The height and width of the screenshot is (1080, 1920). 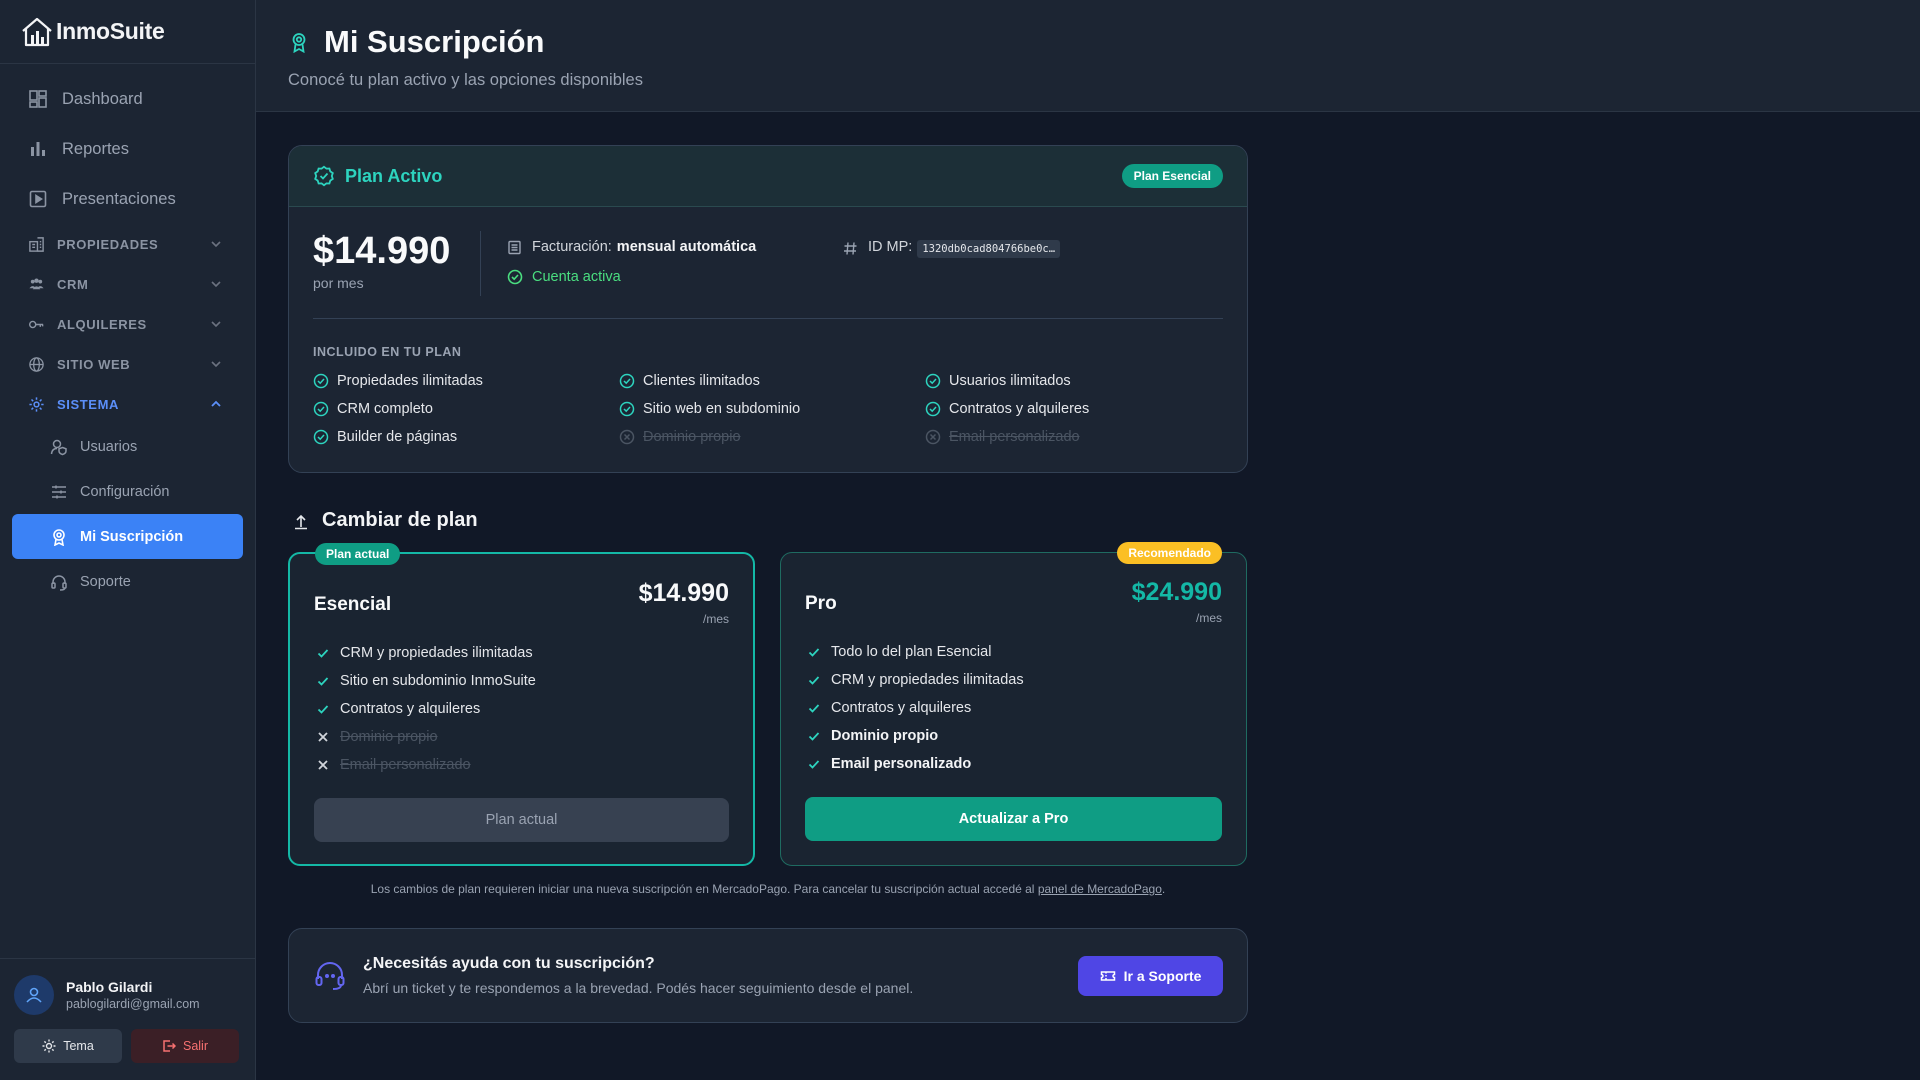 I want to click on billing-info: Facturación: mensual automática, so click(x=675, y=247).